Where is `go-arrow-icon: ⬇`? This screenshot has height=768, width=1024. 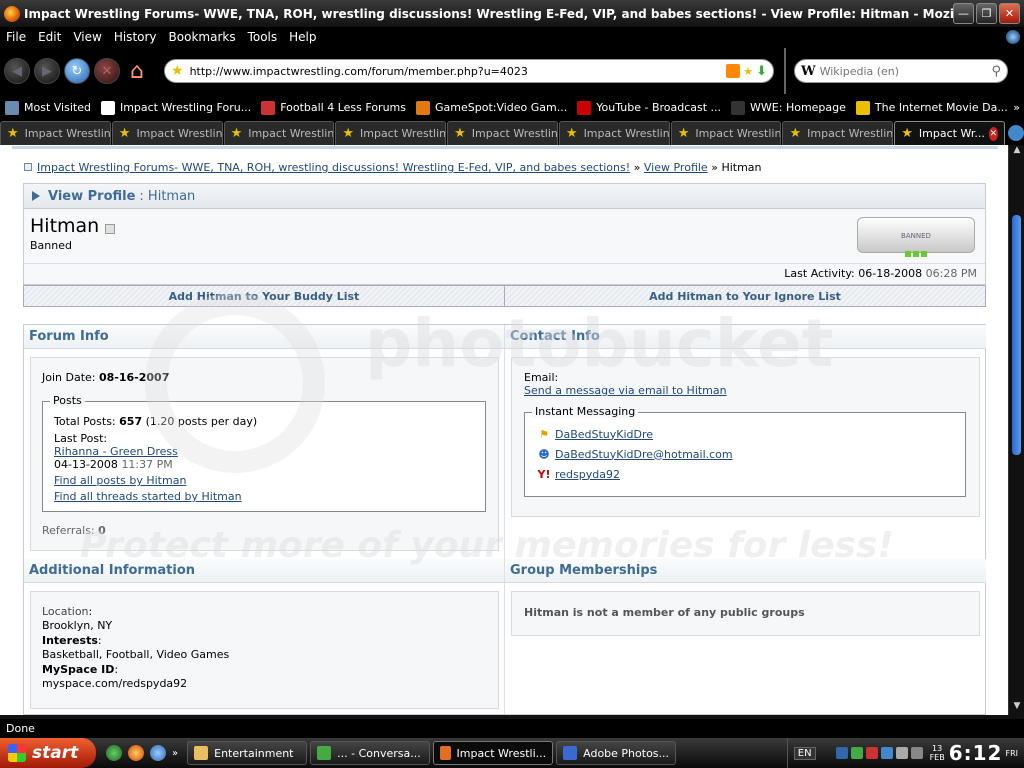
go-arrow-icon: ⬇ is located at coordinates (761, 71).